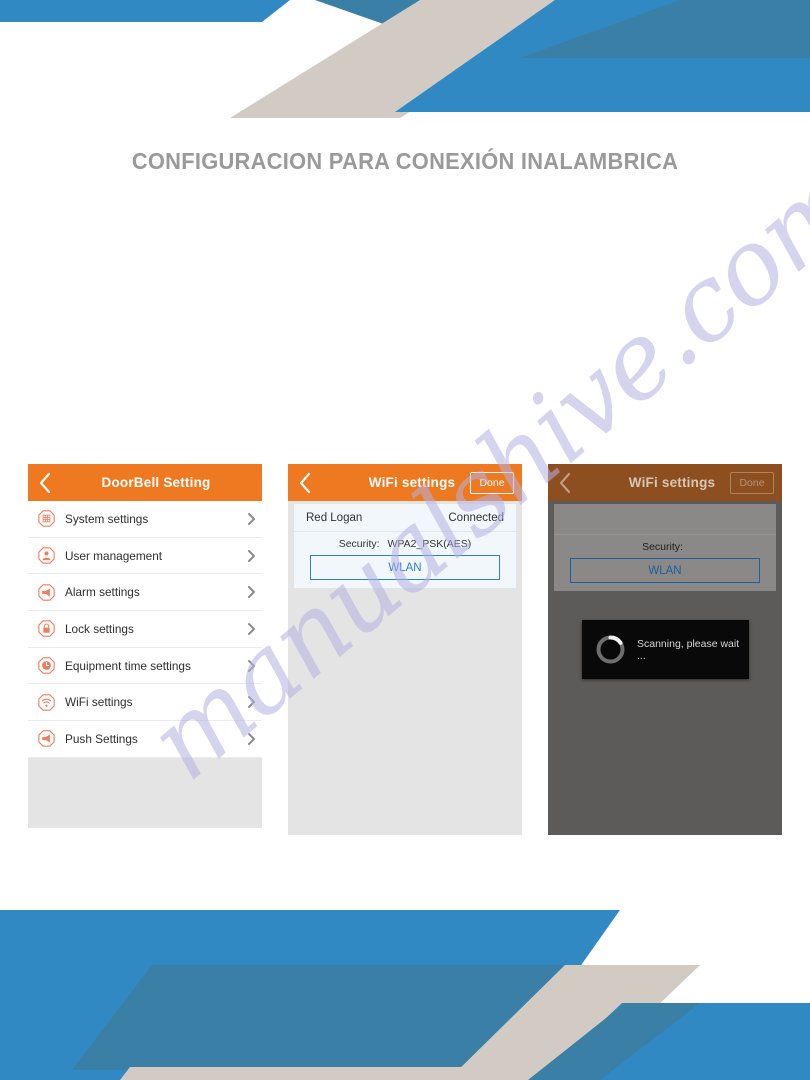 Image resolution: width=810 pixels, height=1080 pixels. What do you see at coordinates (665, 29) in the screenshot?
I see `banner-shape-blue-dark-overlay` at bounding box center [665, 29].